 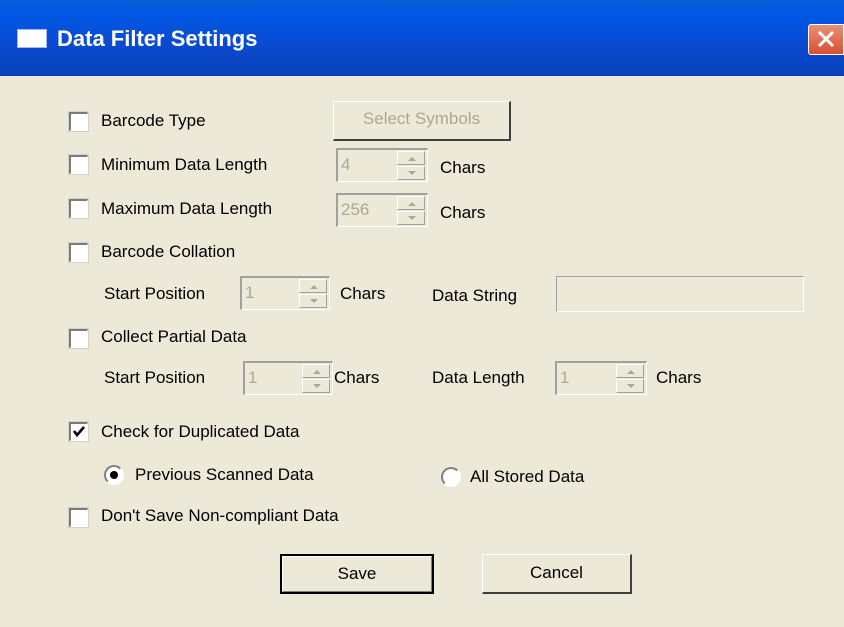 I want to click on close-button, so click(x=826, y=39).